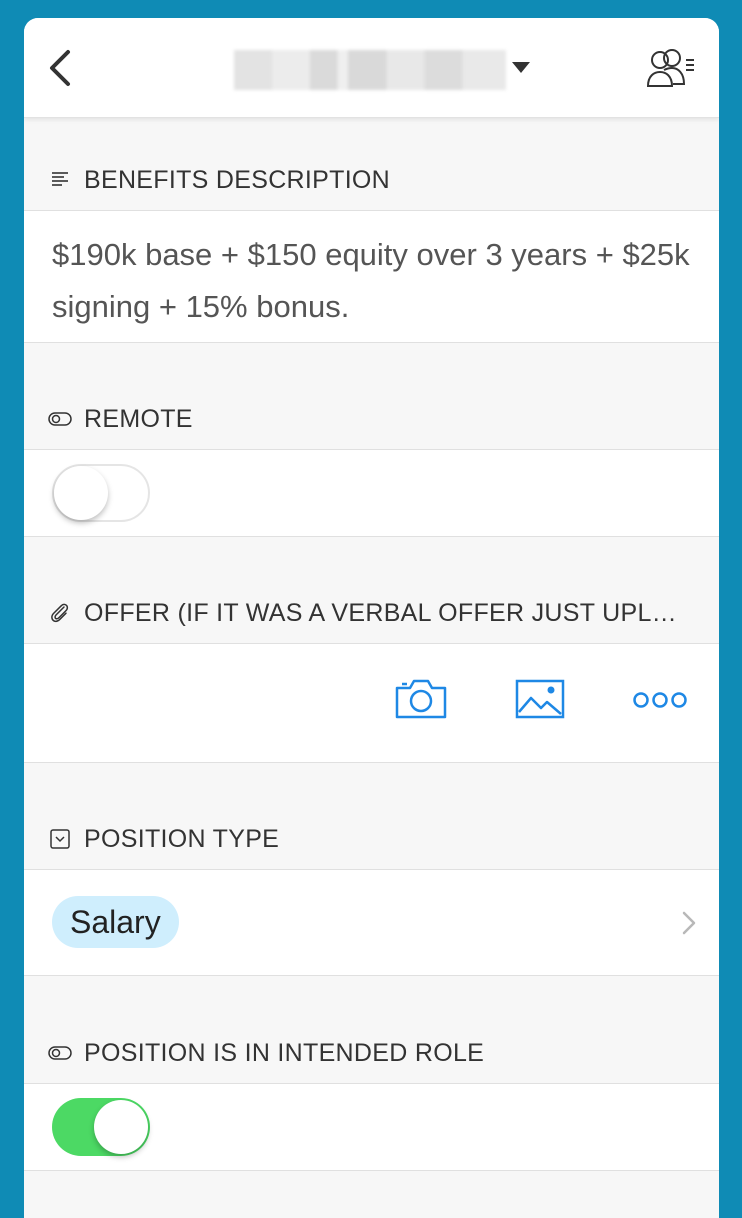 This screenshot has width=742, height=1218. I want to click on image-icon, so click(540, 699).